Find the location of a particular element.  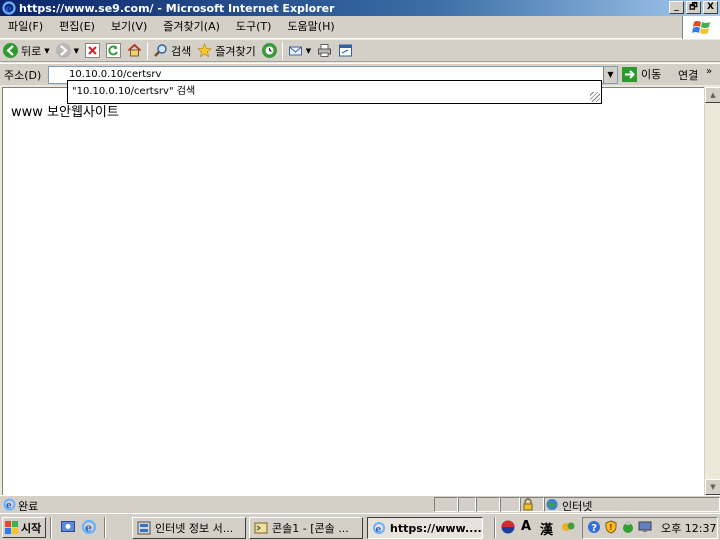

address-label: 주소(D) is located at coordinates (23, 75).